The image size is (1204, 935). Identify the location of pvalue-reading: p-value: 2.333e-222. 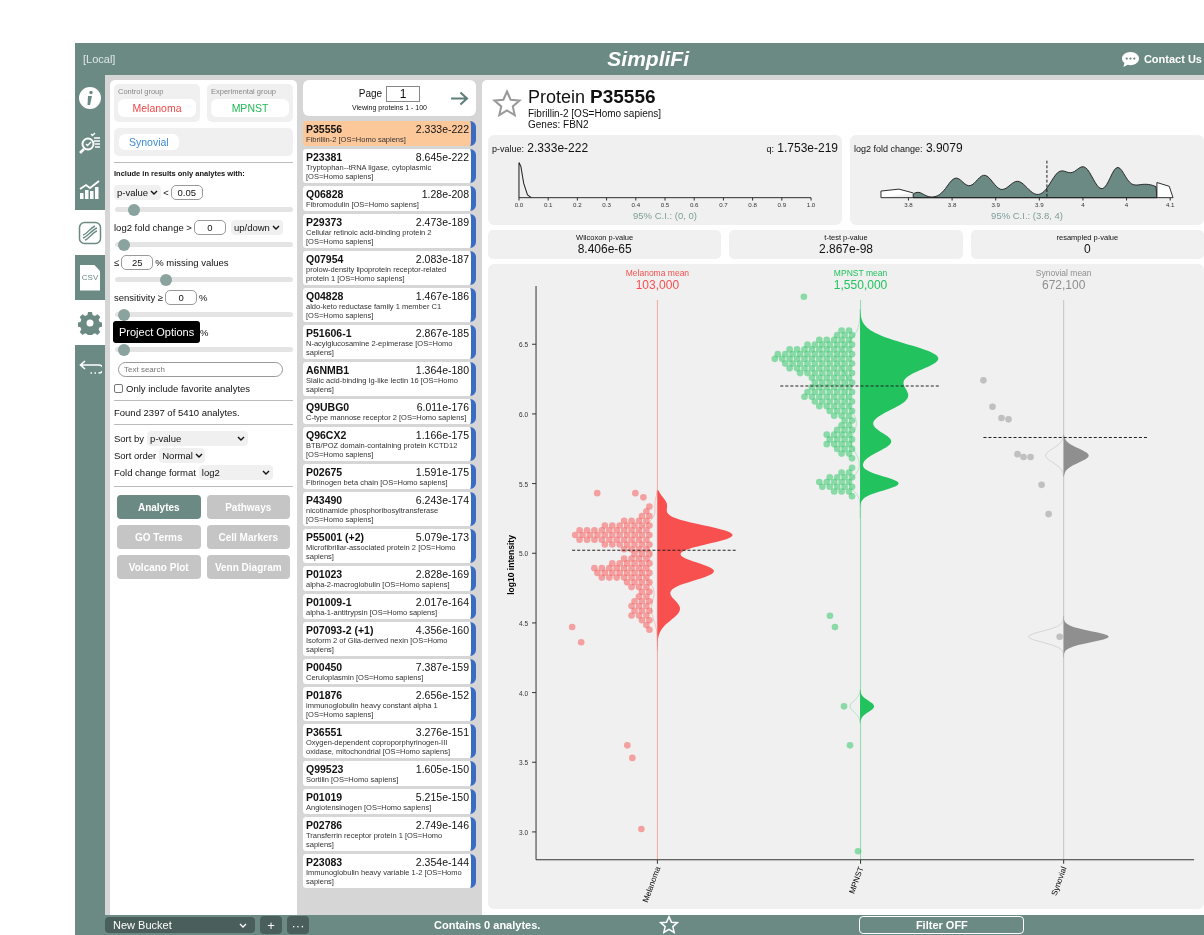
(540, 148).